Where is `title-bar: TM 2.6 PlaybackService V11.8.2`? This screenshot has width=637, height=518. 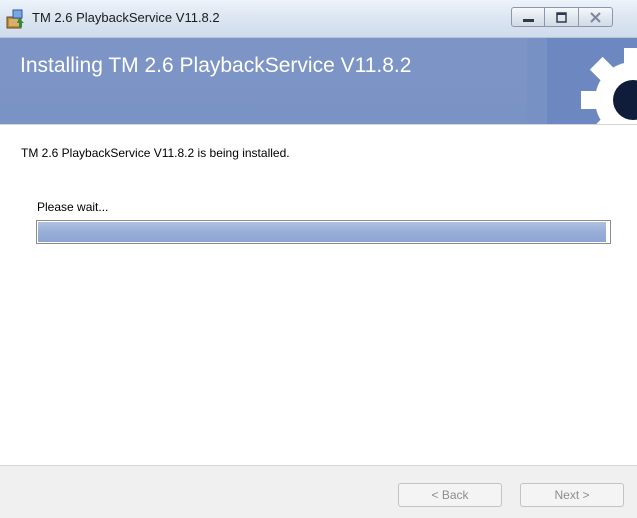 title-bar: TM 2.6 PlaybackService V11.8.2 is located at coordinates (318, 19).